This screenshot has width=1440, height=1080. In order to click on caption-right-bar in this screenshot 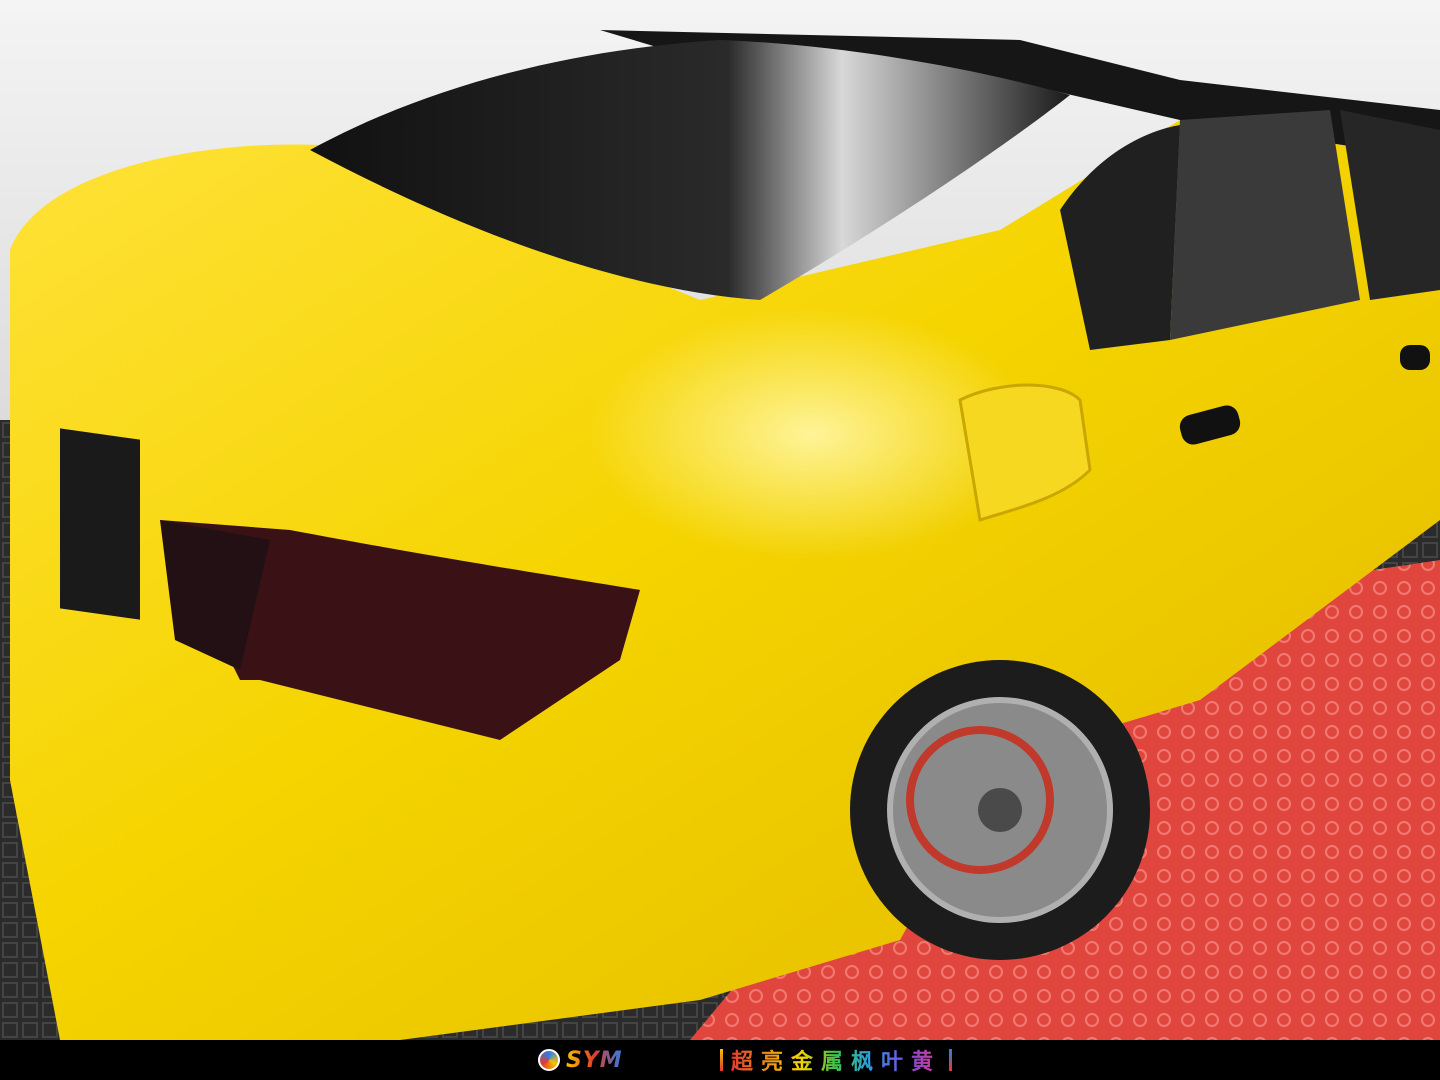, I will do `click(951, 1060)`.